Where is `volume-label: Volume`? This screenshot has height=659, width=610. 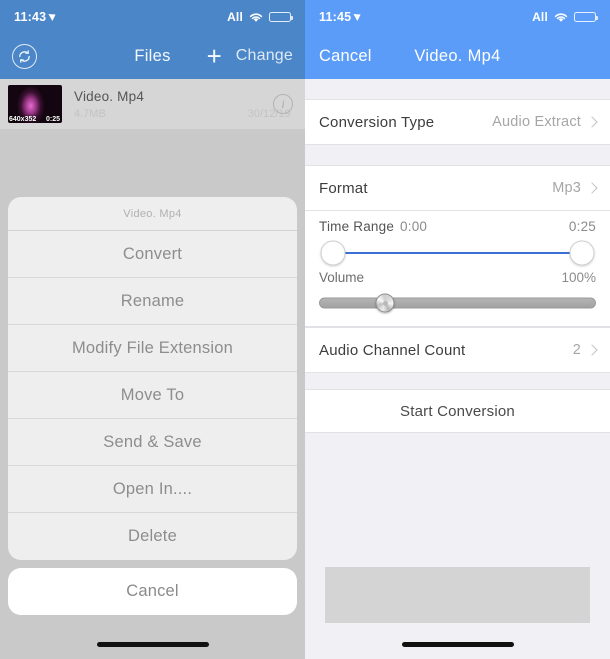
volume-label: Volume is located at coordinates (342, 277).